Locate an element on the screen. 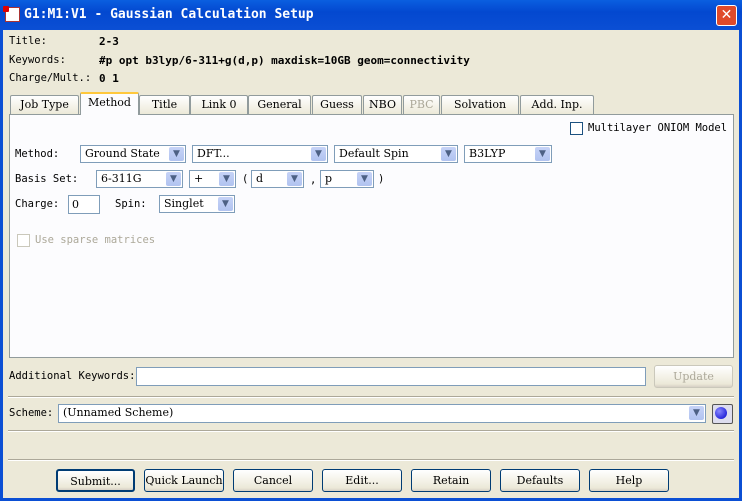  oniom-checkbox is located at coordinates (576, 128).